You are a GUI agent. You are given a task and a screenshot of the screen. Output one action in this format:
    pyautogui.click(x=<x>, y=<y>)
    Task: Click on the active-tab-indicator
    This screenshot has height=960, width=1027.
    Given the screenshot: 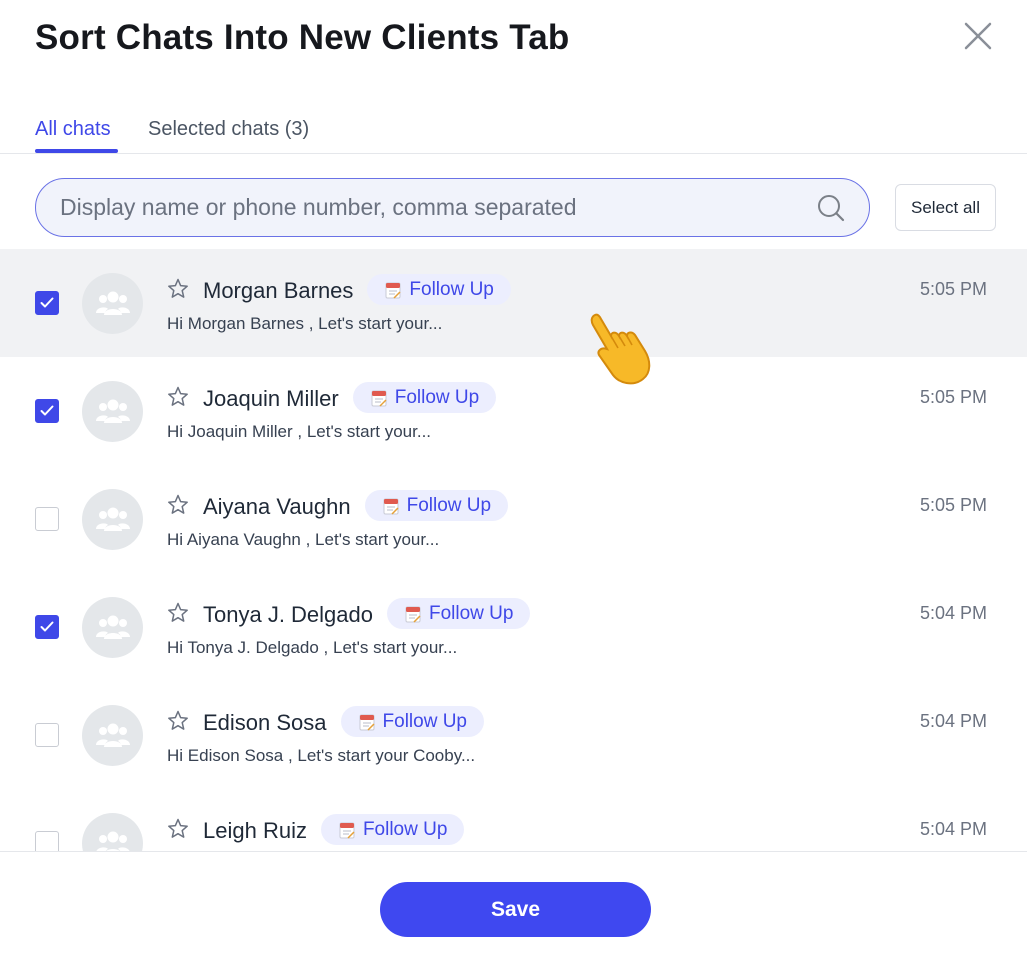 What is the action you would take?
    pyautogui.click(x=76, y=151)
    